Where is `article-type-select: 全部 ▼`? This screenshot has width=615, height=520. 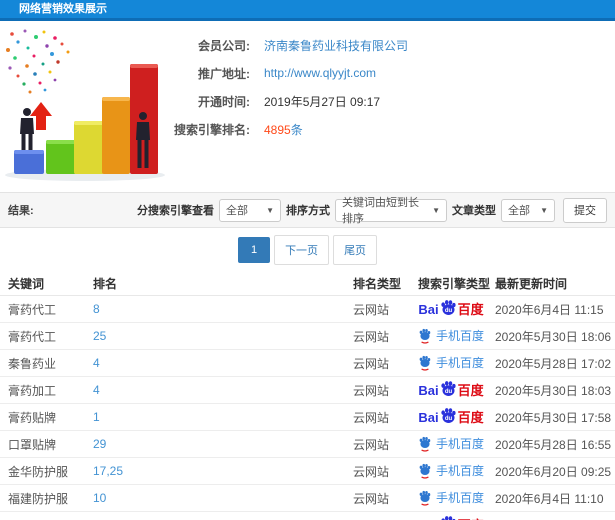
article-type-select: 全部 ▼ is located at coordinates (528, 210).